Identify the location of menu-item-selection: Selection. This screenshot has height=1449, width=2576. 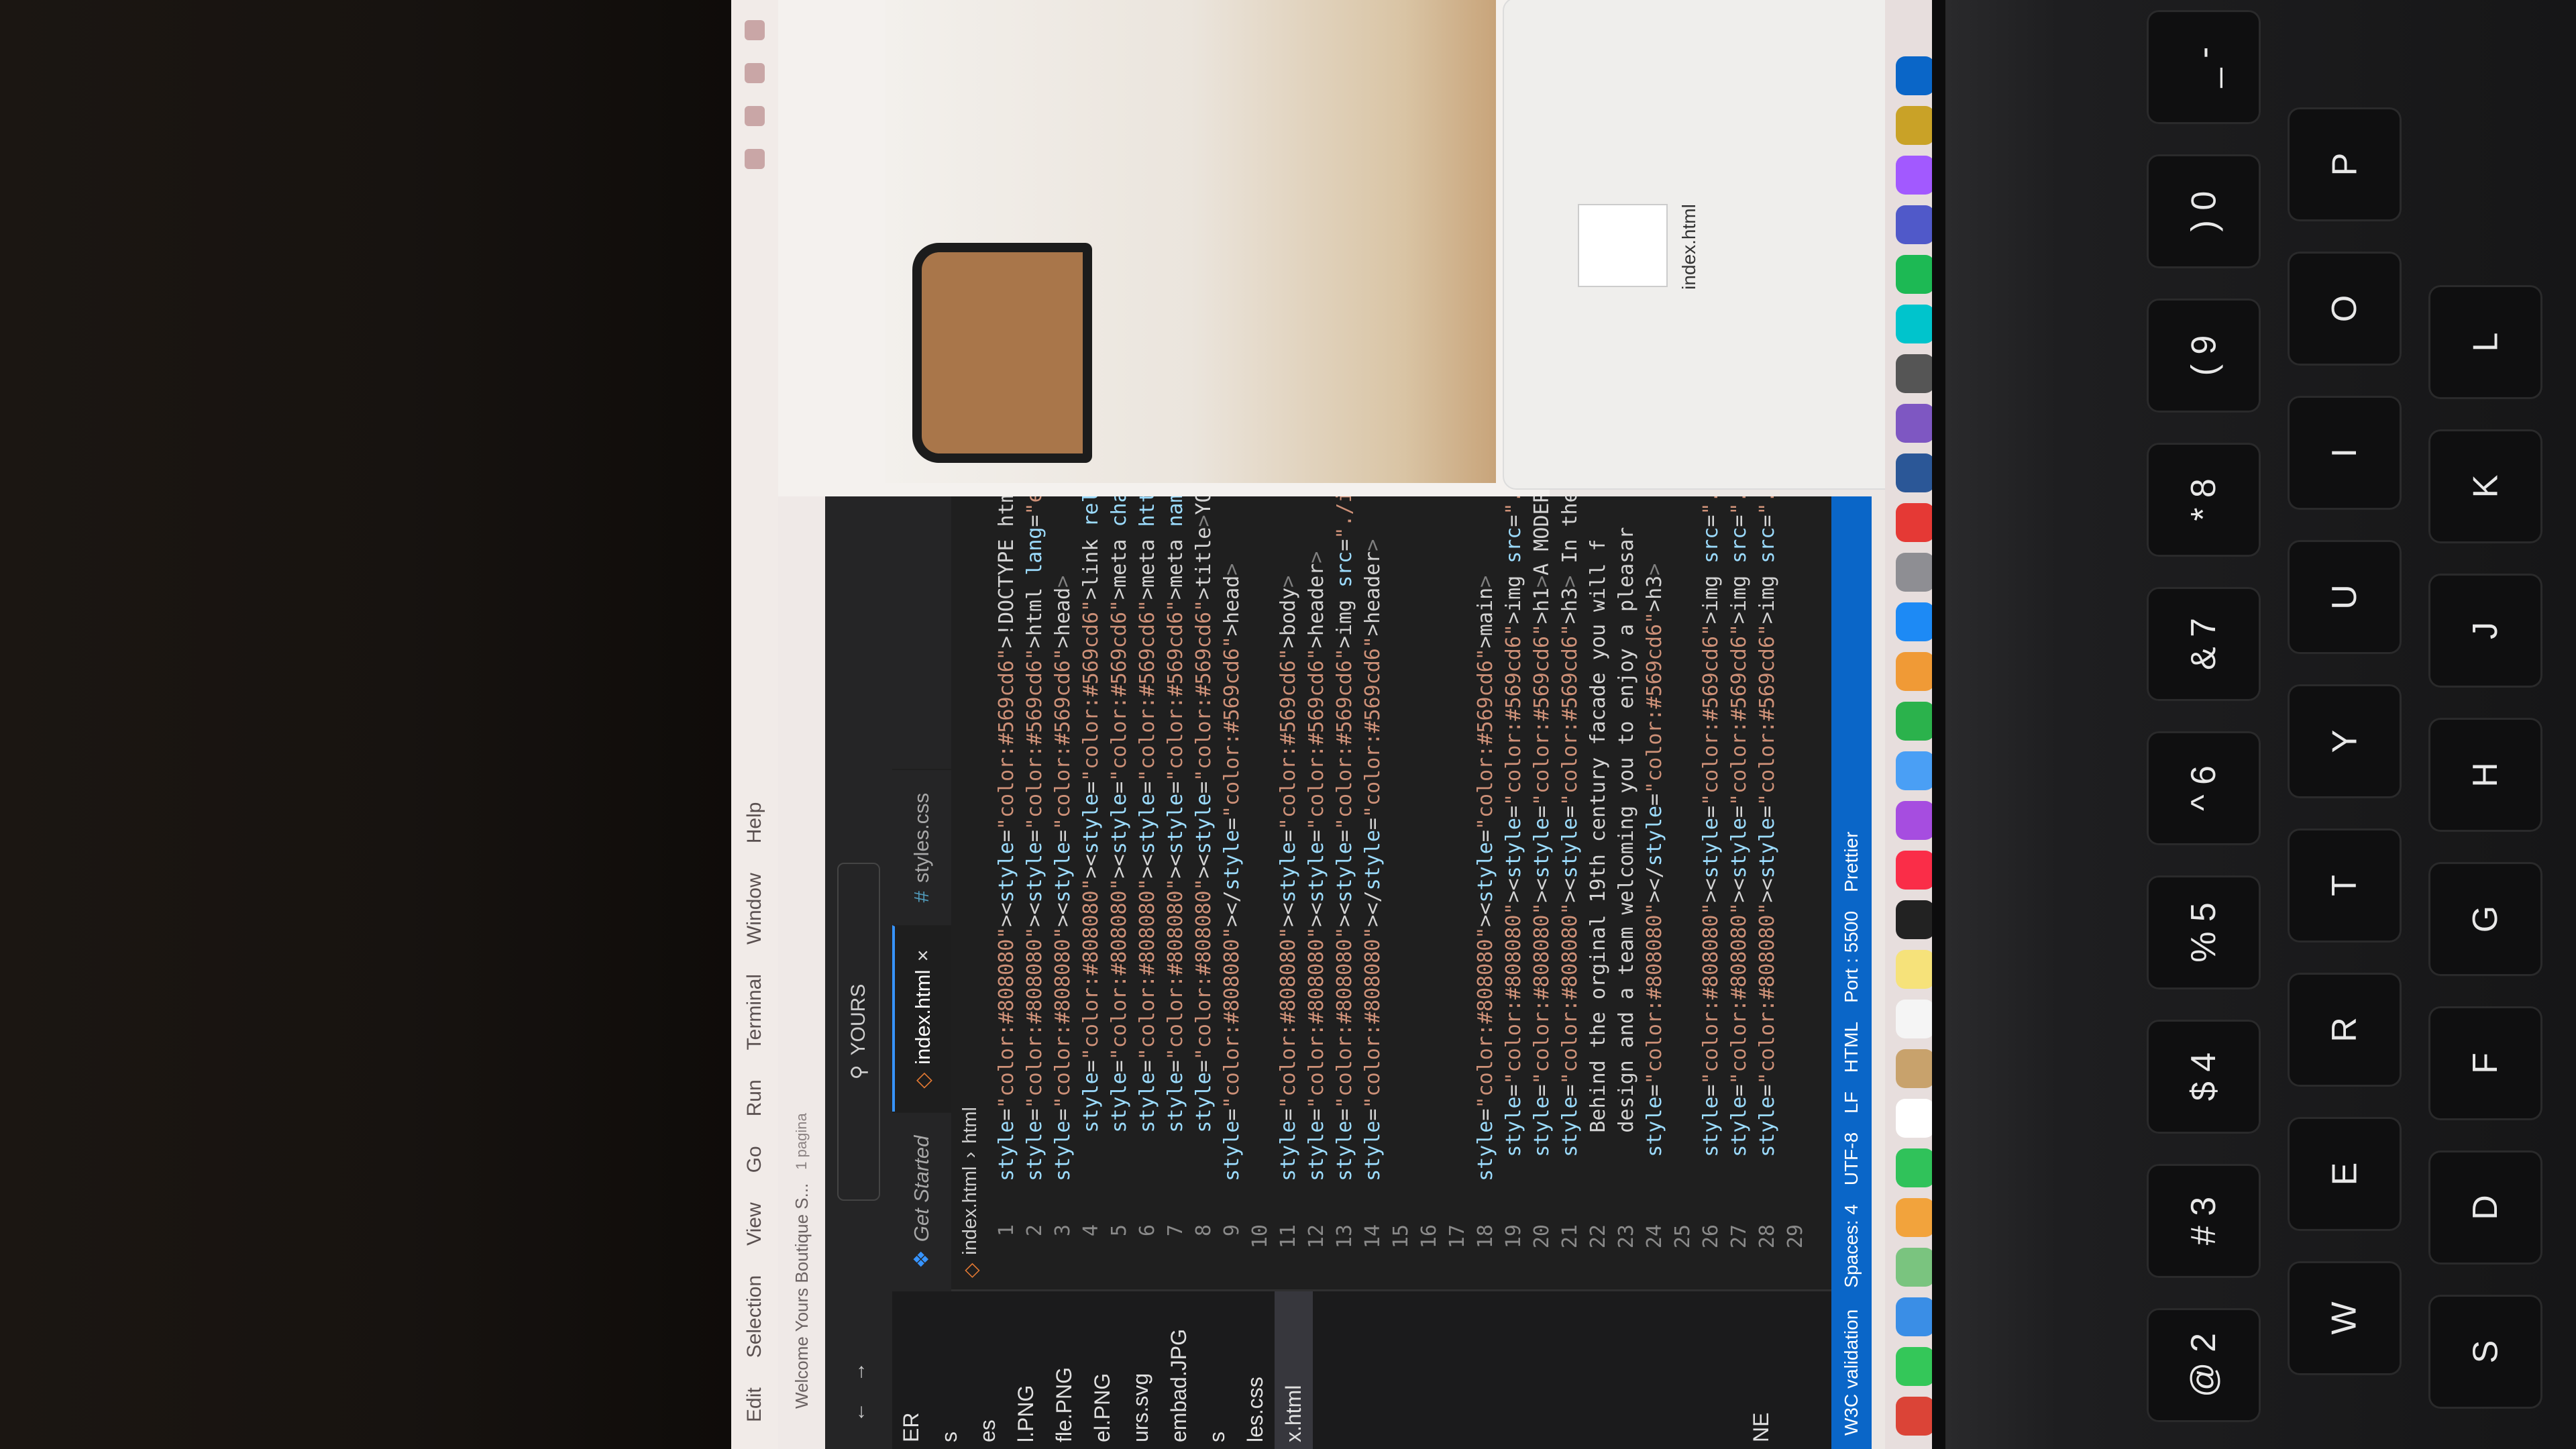
(754, 1316).